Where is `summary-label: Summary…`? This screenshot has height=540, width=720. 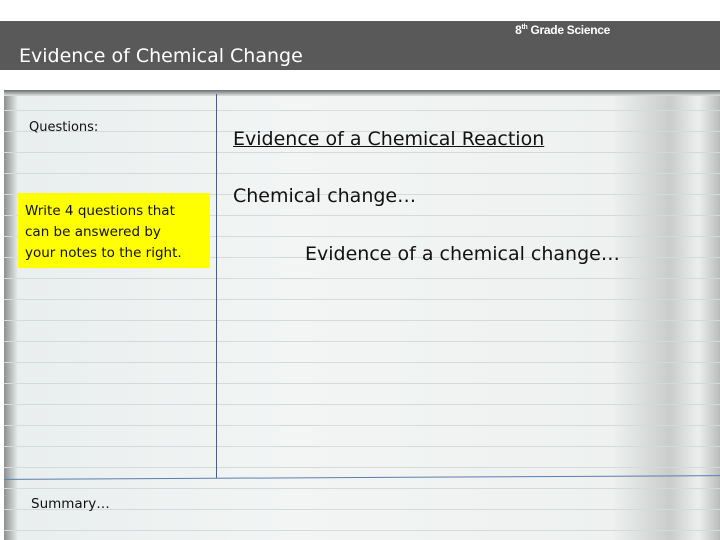
summary-label: Summary… is located at coordinates (70, 504).